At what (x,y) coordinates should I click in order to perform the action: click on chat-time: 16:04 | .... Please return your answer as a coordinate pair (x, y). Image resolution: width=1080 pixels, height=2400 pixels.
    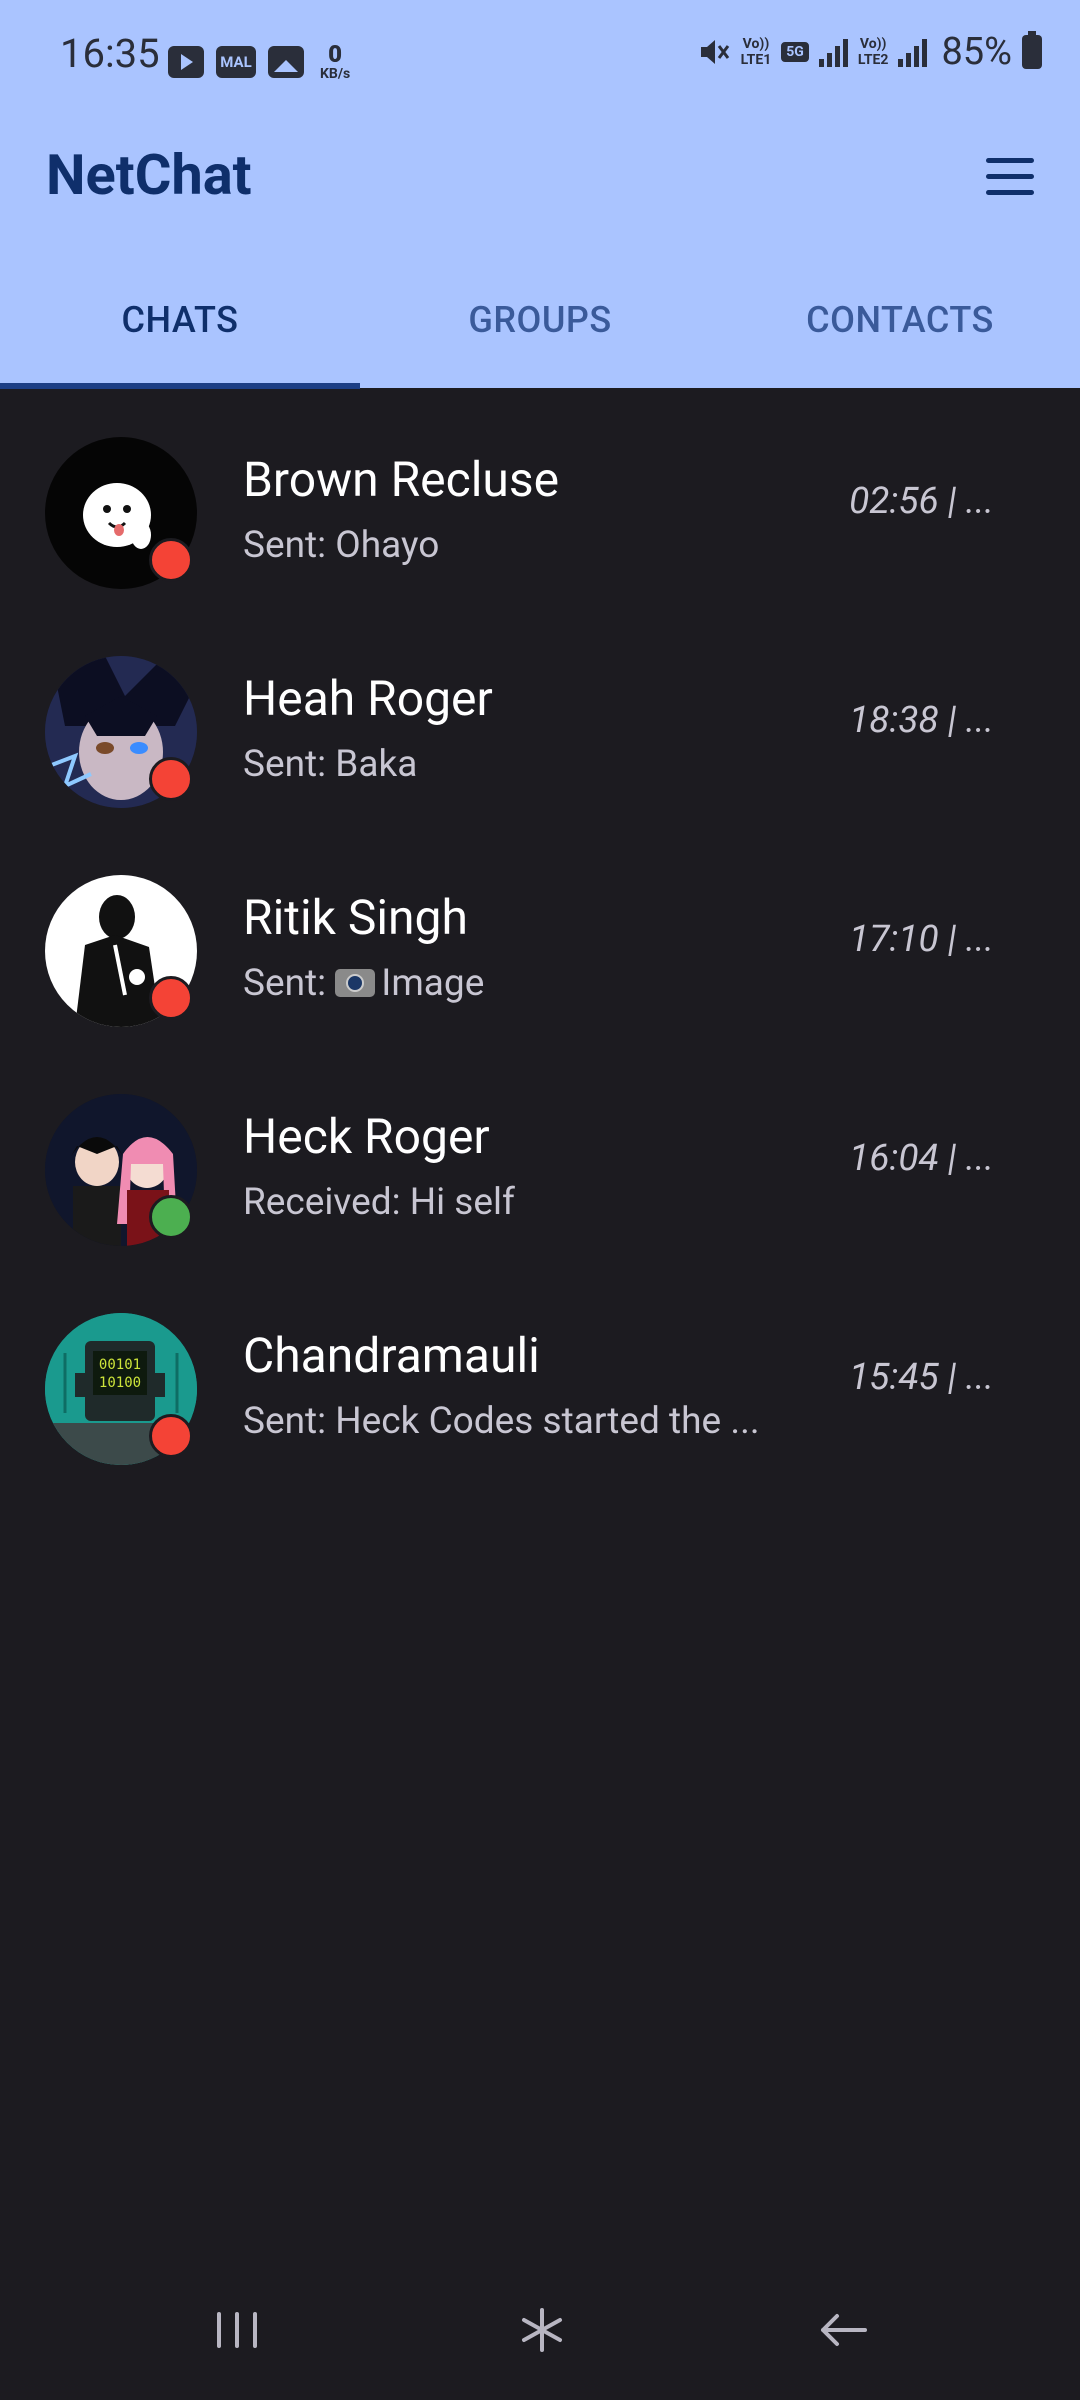
    Looking at the image, I should click on (921, 1158).